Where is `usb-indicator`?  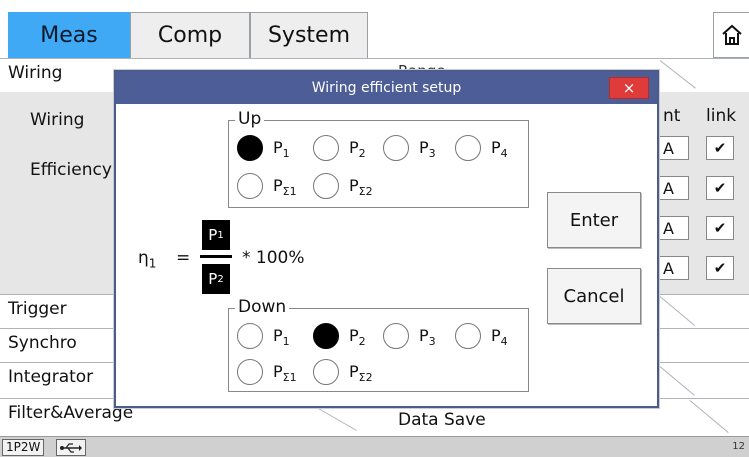
usb-indicator is located at coordinates (71, 447).